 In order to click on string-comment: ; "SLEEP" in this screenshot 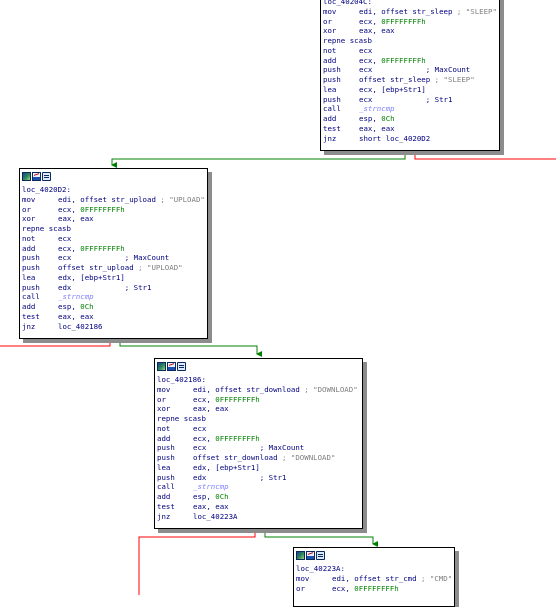, I will do `click(452, 79)`.